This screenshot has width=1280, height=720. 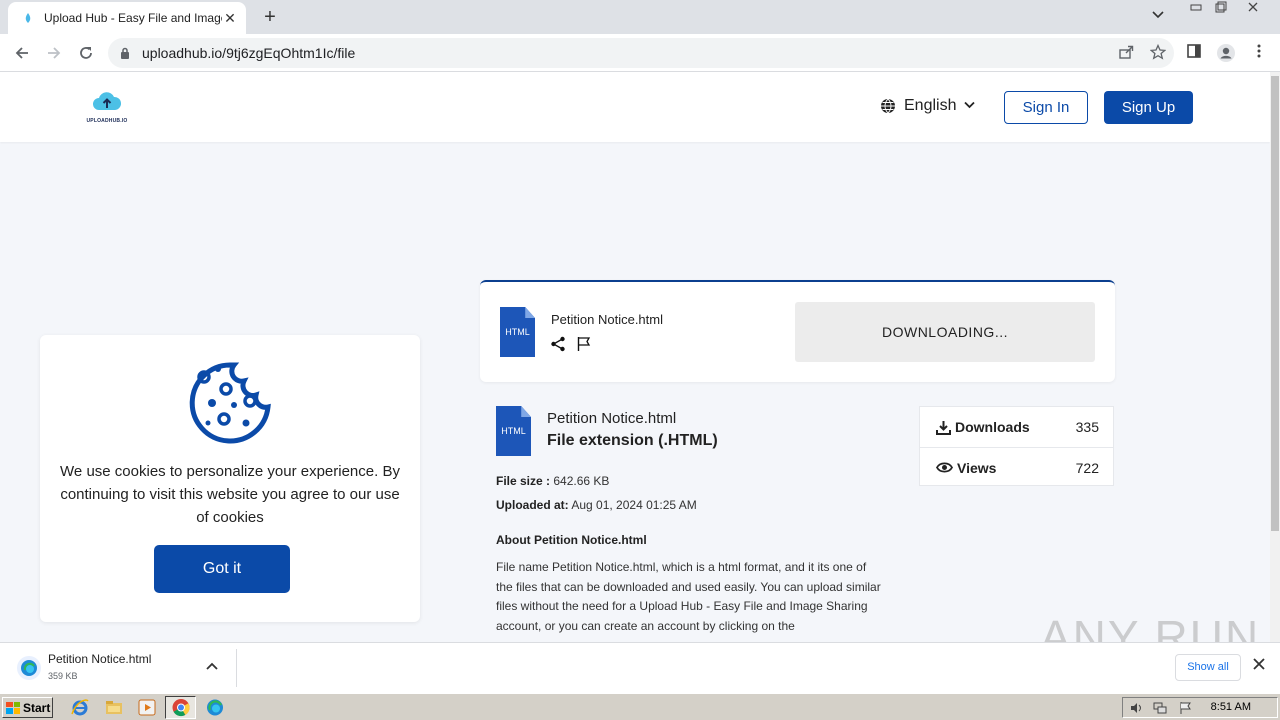 What do you see at coordinates (1087, 467) in the screenshot?
I see `views-count: 722` at bounding box center [1087, 467].